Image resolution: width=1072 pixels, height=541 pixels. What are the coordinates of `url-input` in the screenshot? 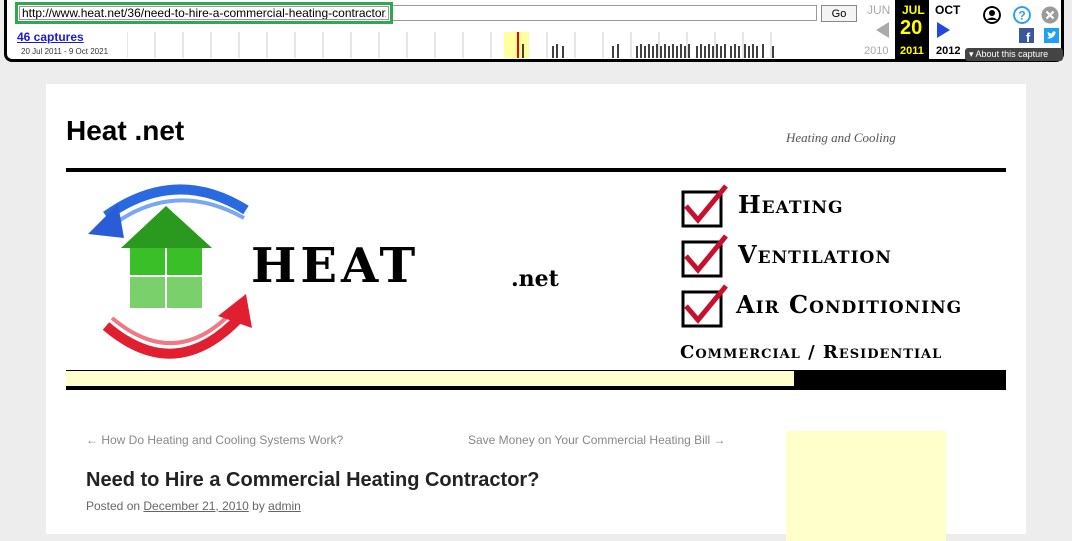 It's located at (204, 13).